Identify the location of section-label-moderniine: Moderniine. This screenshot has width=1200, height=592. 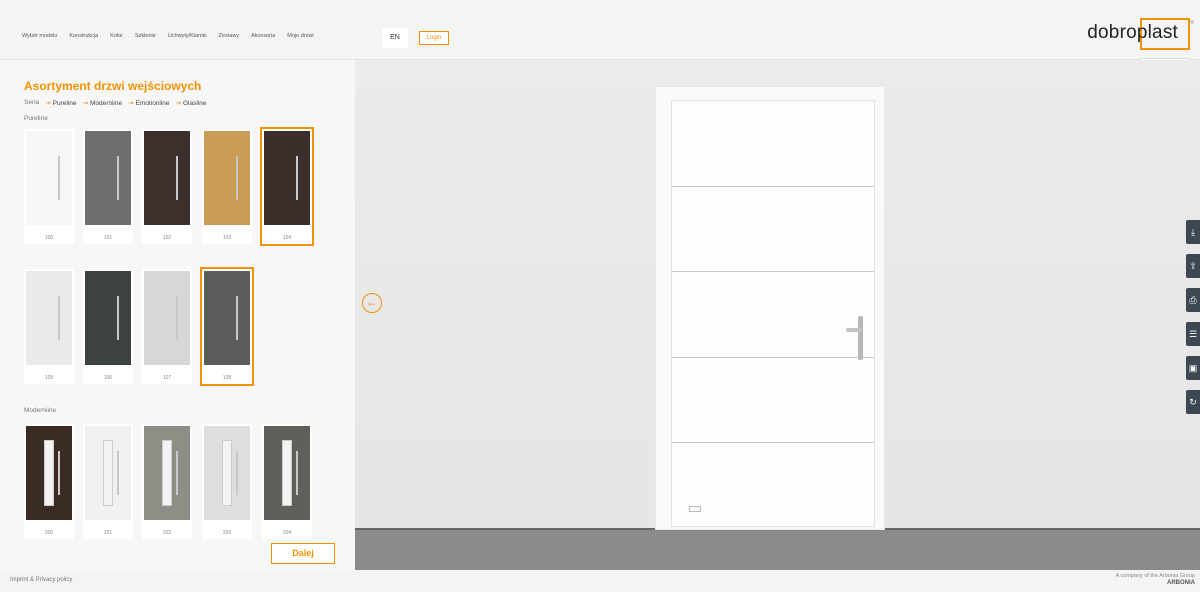
(40, 410).